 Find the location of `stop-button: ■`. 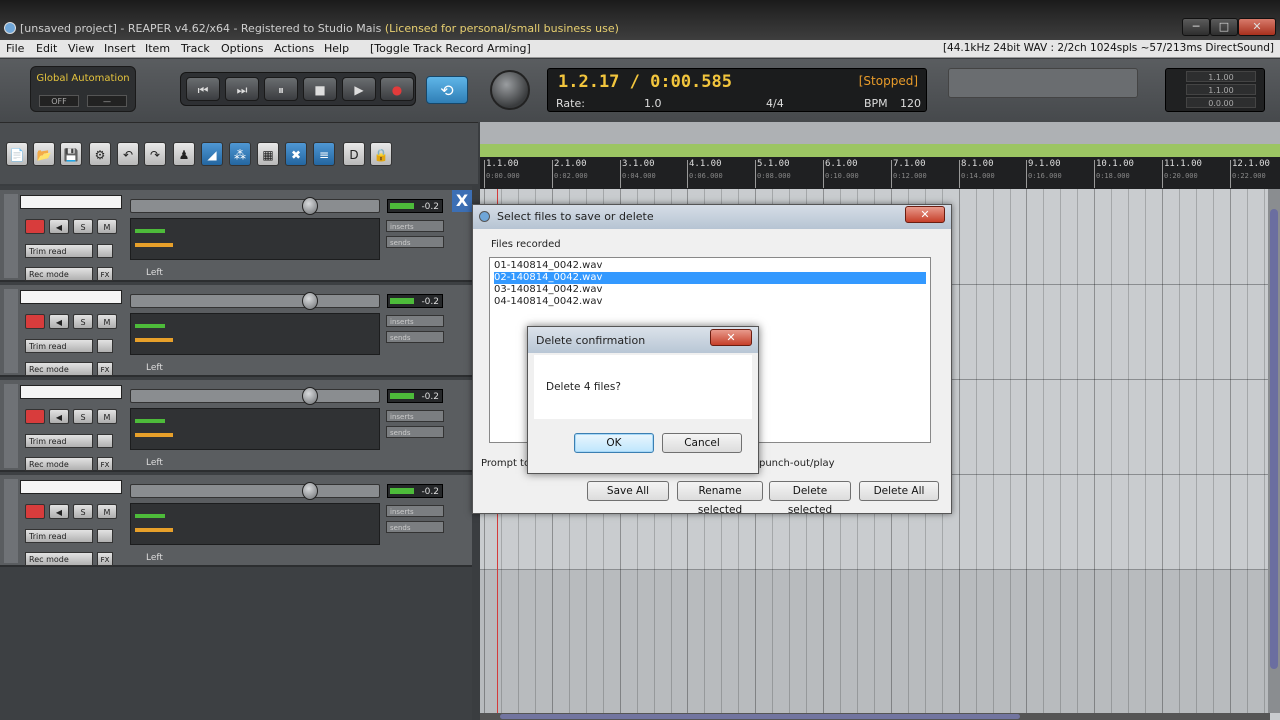

stop-button: ■ is located at coordinates (320, 89).